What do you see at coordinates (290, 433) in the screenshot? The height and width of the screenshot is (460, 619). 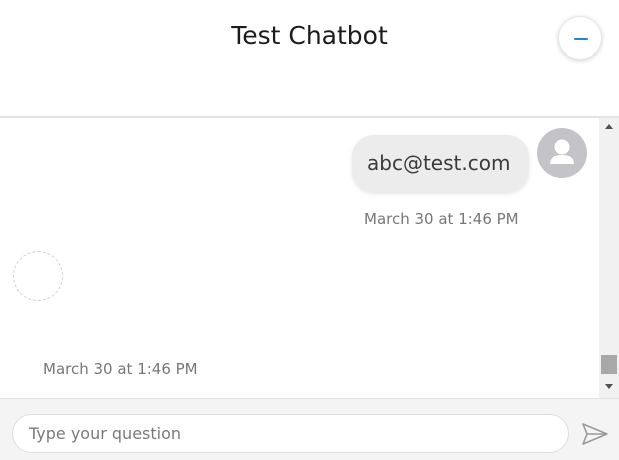 I see `question-input` at bounding box center [290, 433].